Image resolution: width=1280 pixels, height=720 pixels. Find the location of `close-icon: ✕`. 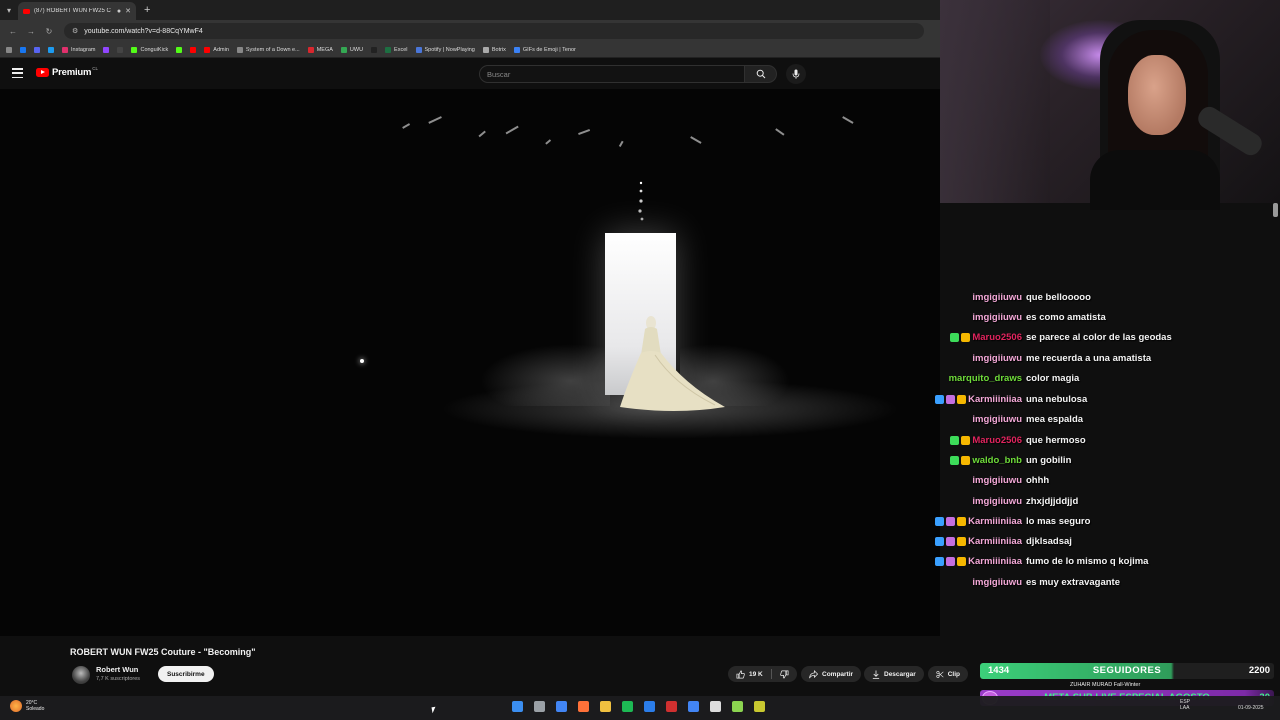

close-icon: ✕ is located at coordinates (128, 11).